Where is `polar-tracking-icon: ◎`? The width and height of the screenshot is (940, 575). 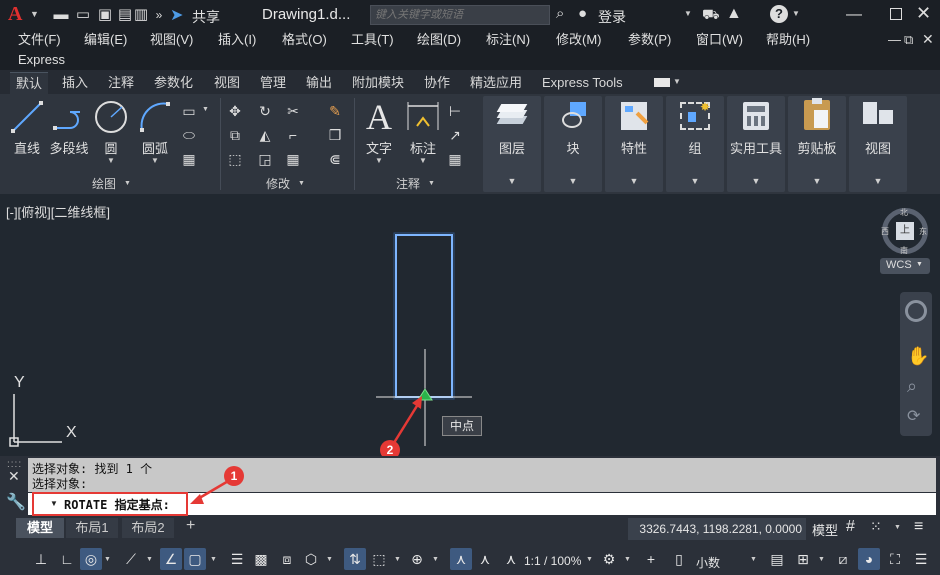 polar-tracking-icon: ◎ is located at coordinates (91, 559).